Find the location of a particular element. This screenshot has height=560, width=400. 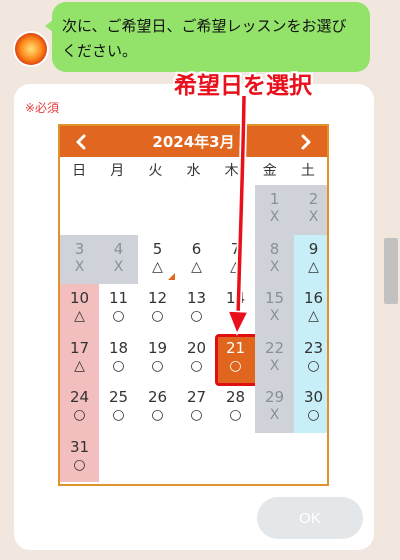

weekday-label: 木 is located at coordinates (231, 171).